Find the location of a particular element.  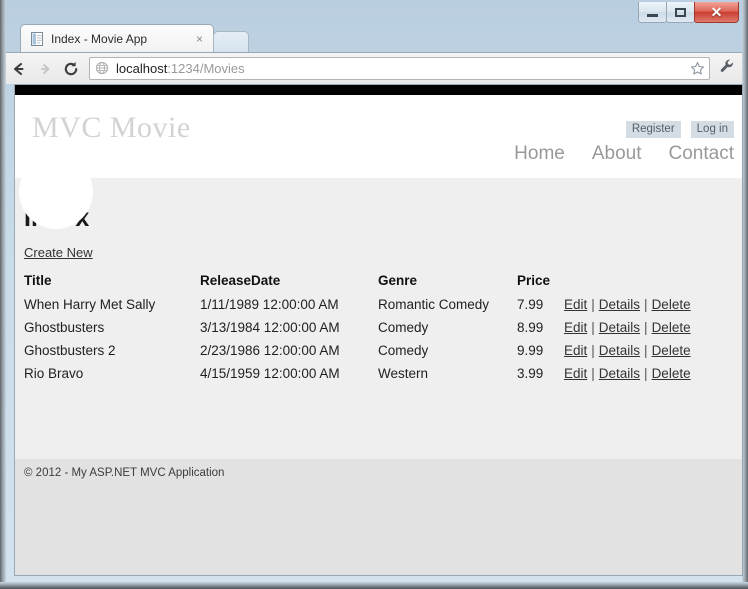

chrome-menu-button is located at coordinates (727, 69).